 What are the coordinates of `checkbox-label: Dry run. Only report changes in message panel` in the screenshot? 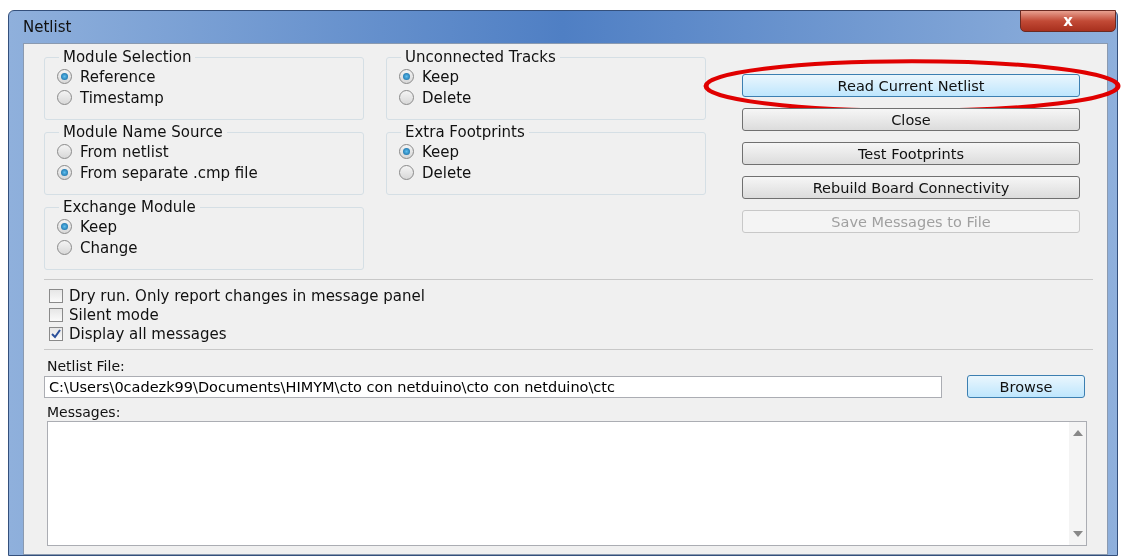 It's located at (247, 295).